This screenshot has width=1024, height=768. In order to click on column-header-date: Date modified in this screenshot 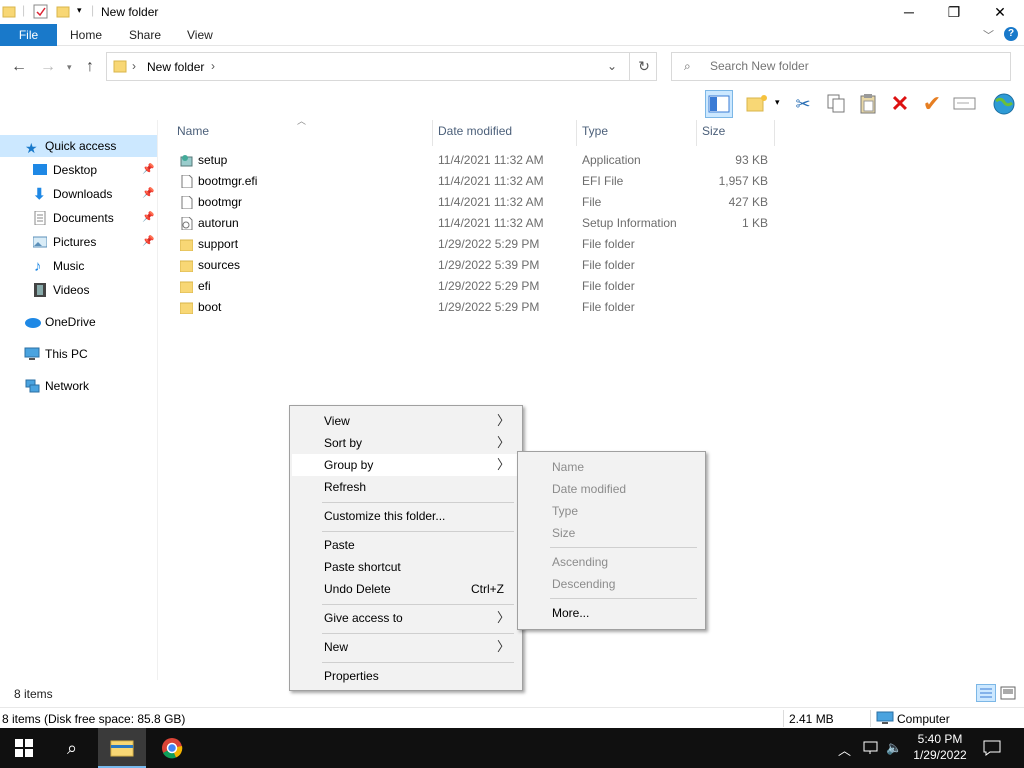, I will do `click(475, 132)`.